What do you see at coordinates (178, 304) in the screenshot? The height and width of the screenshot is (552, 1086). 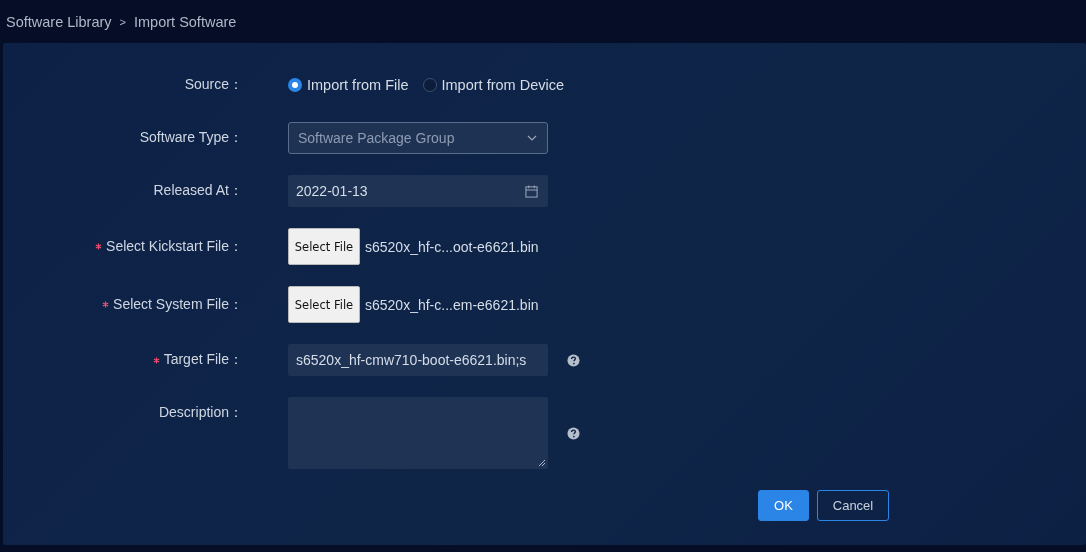 I see `field-label: Select System File：` at bounding box center [178, 304].